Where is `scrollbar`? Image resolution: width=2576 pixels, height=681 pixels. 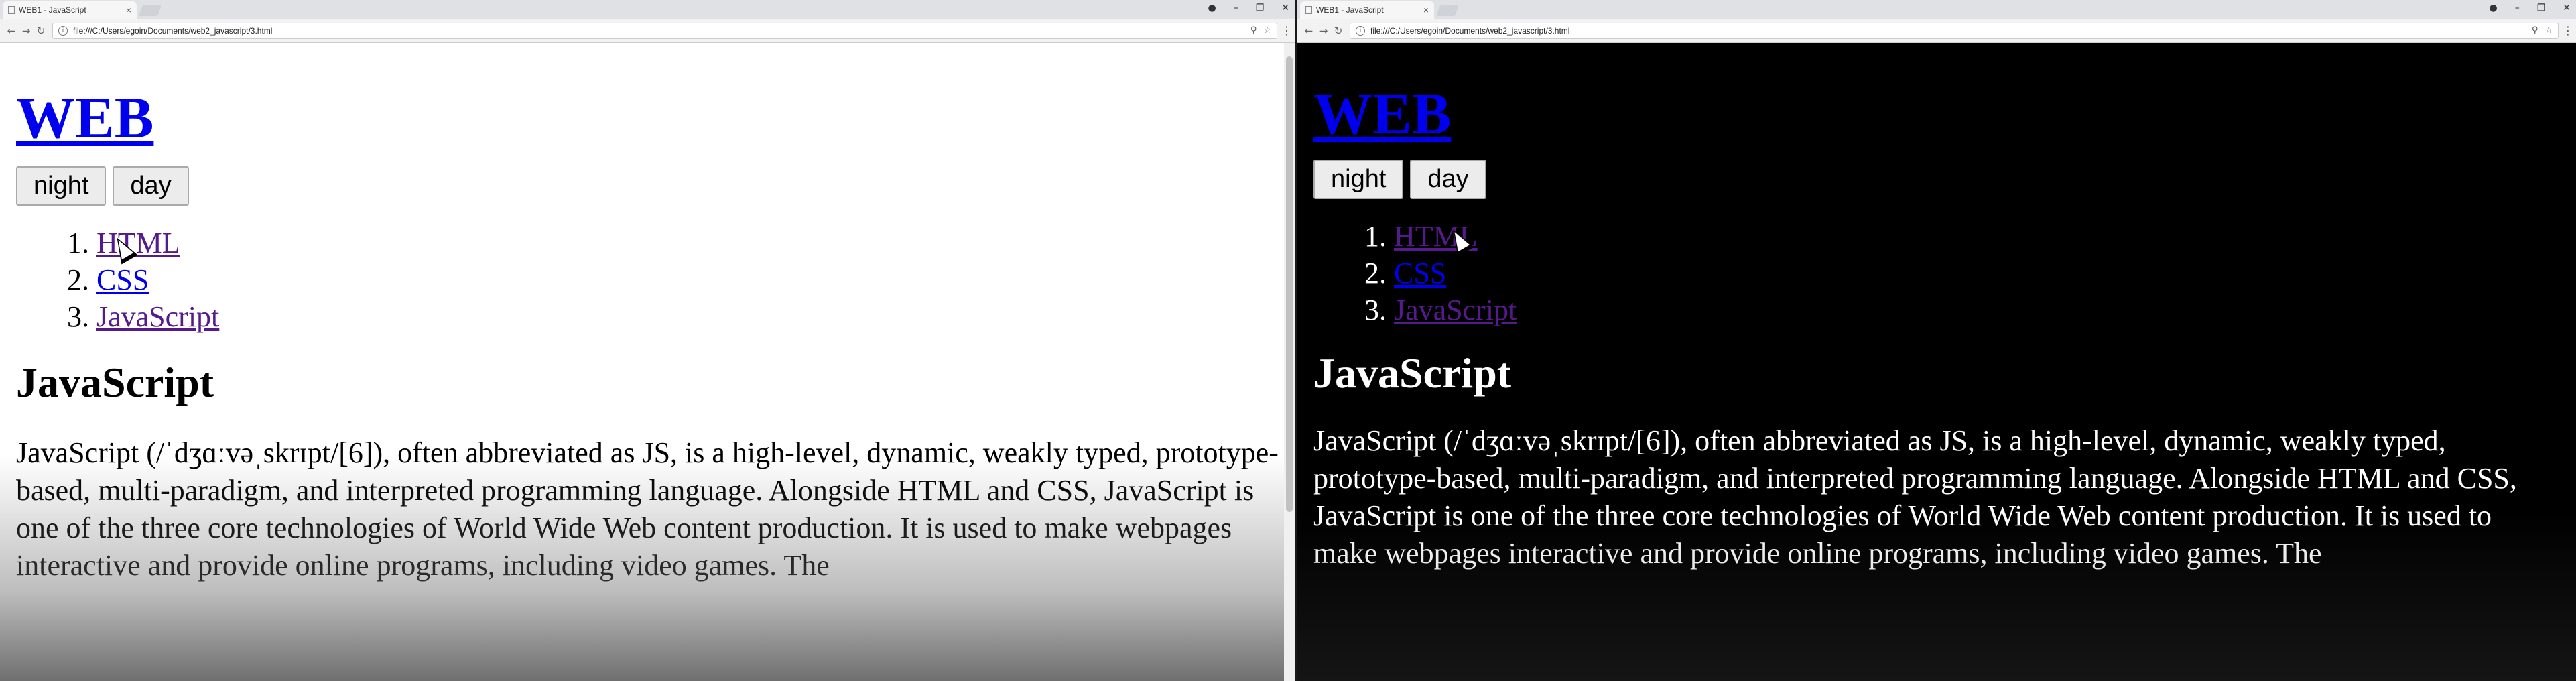 scrollbar is located at coordinates (1289, 362).